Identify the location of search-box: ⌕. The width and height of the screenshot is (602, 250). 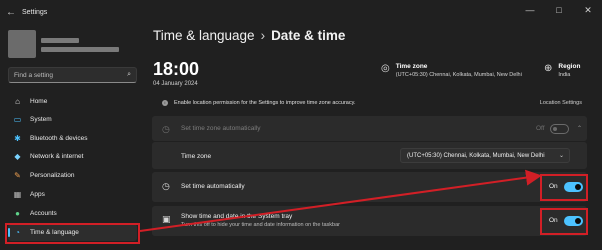
(72, 75).